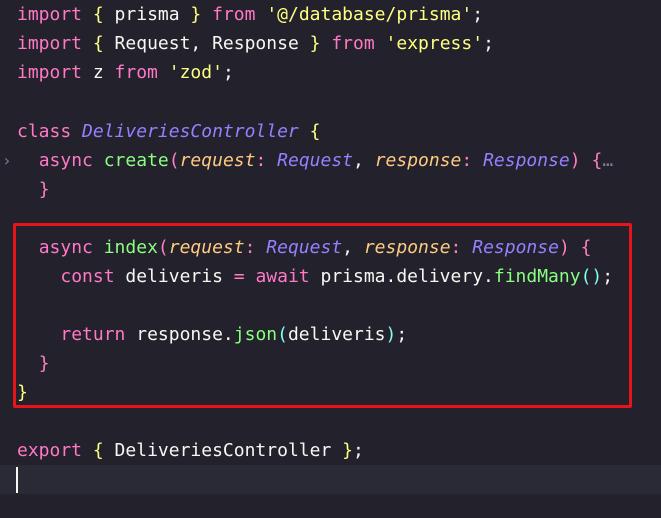  What do you see at coordinates (195, 72) in the screenshot?
I see `code-token: 'zod'` at bounding box center [195, 72].